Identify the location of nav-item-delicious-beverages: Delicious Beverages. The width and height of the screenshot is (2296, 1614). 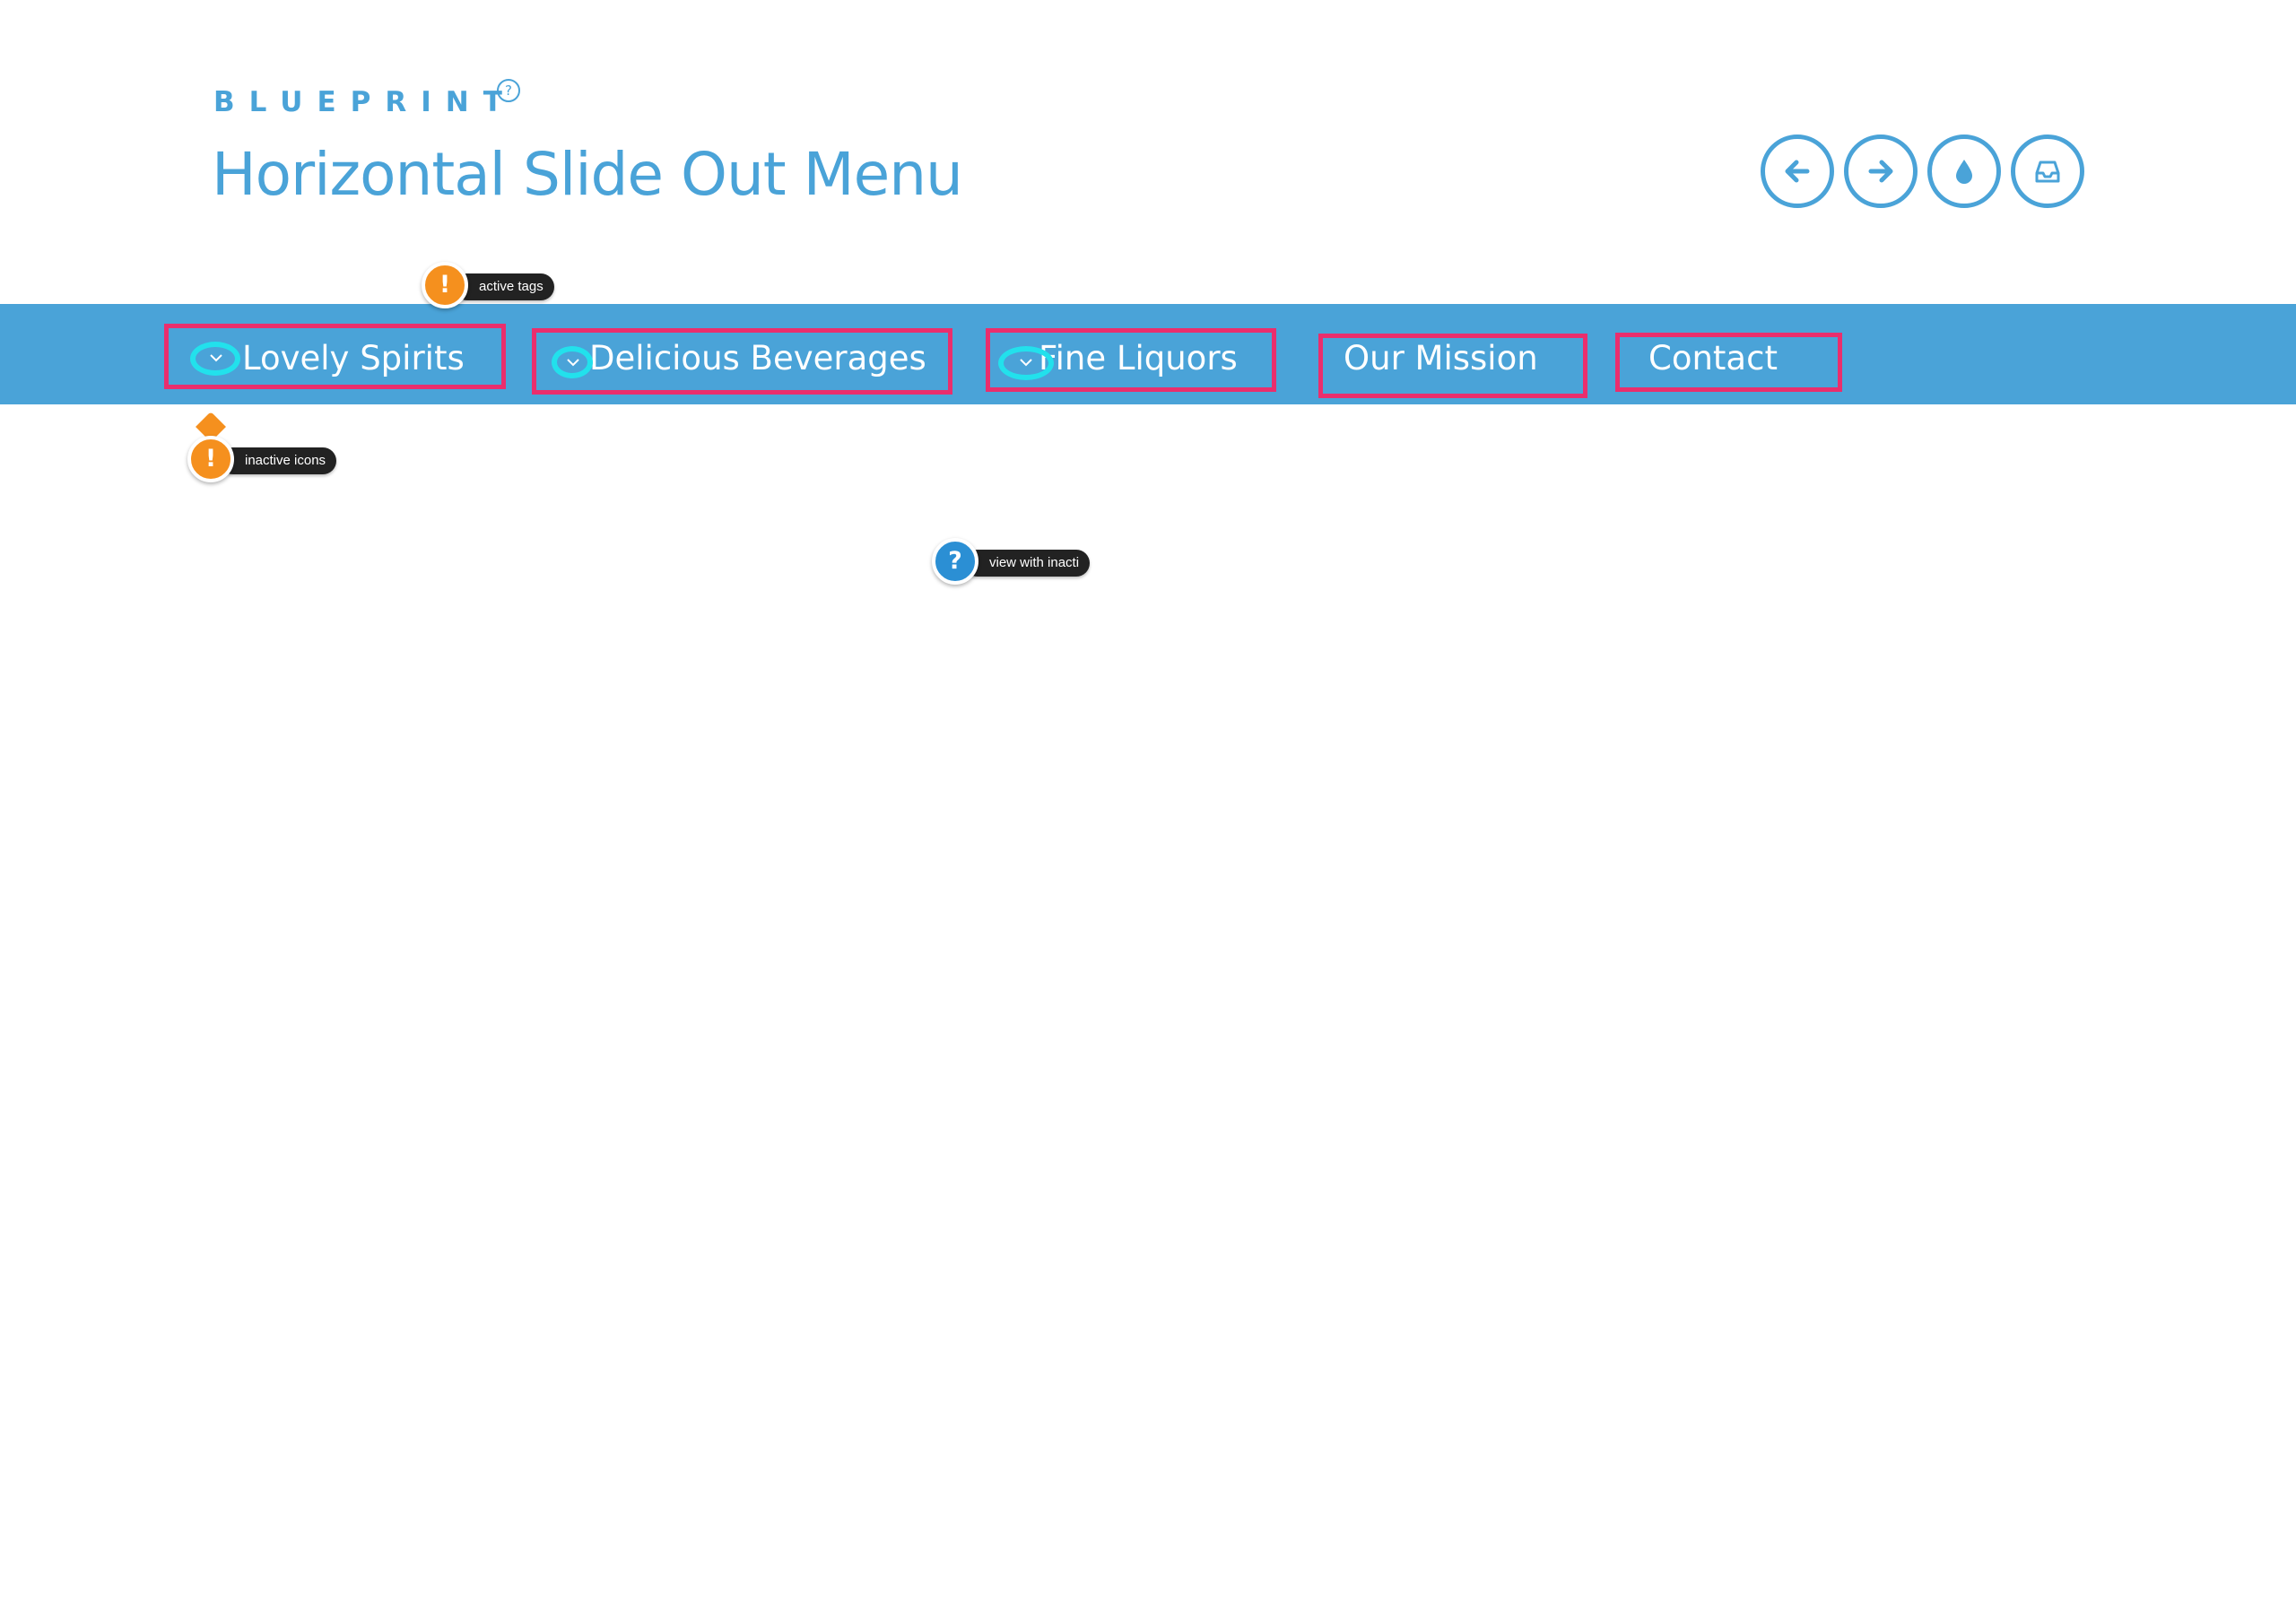
(742, 361).